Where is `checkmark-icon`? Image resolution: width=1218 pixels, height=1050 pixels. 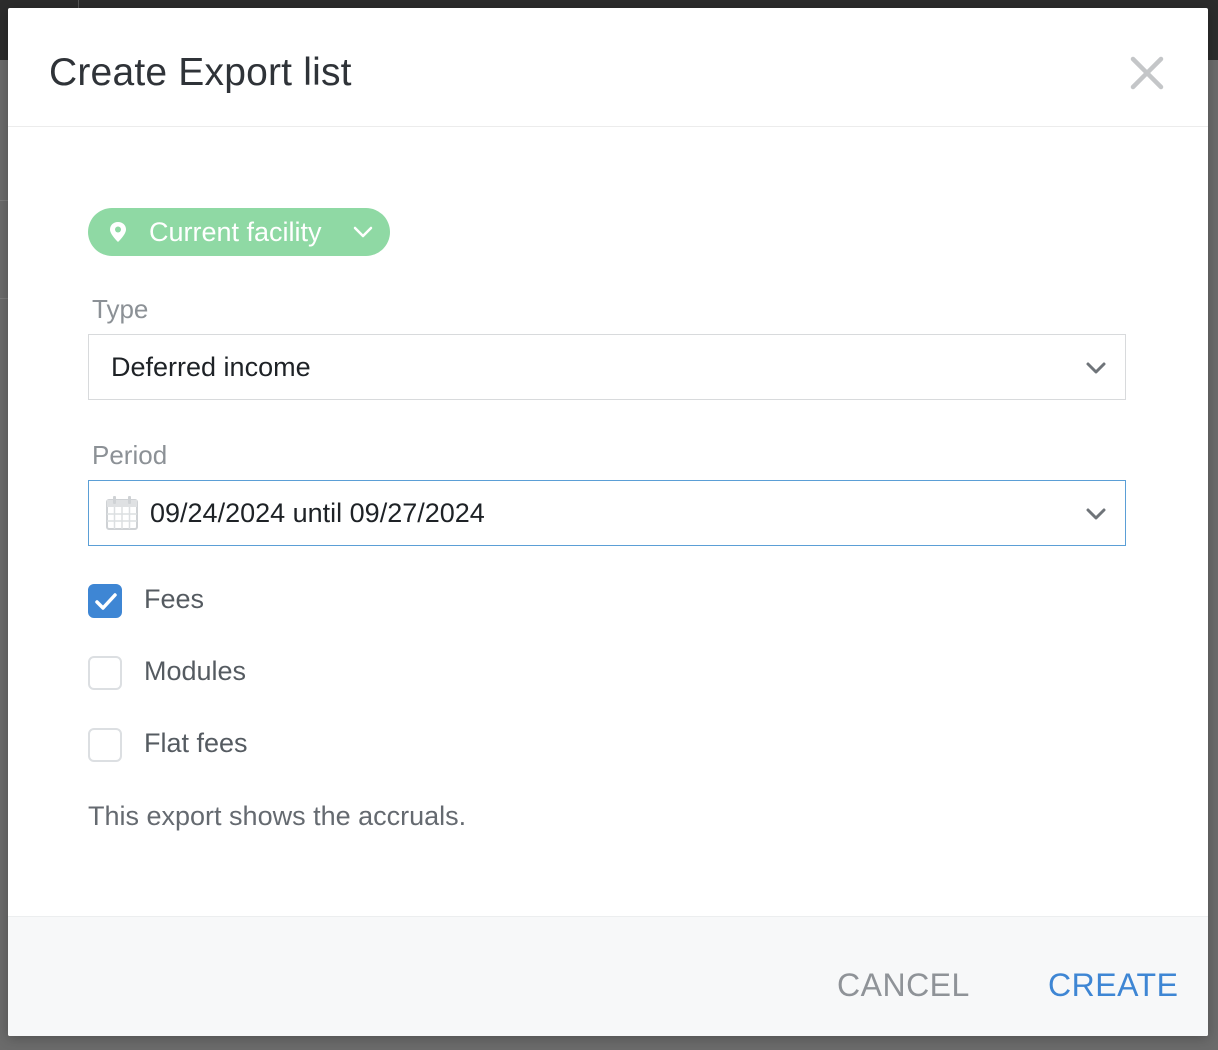 checkmark-icon is located at coordinates (106, 601).